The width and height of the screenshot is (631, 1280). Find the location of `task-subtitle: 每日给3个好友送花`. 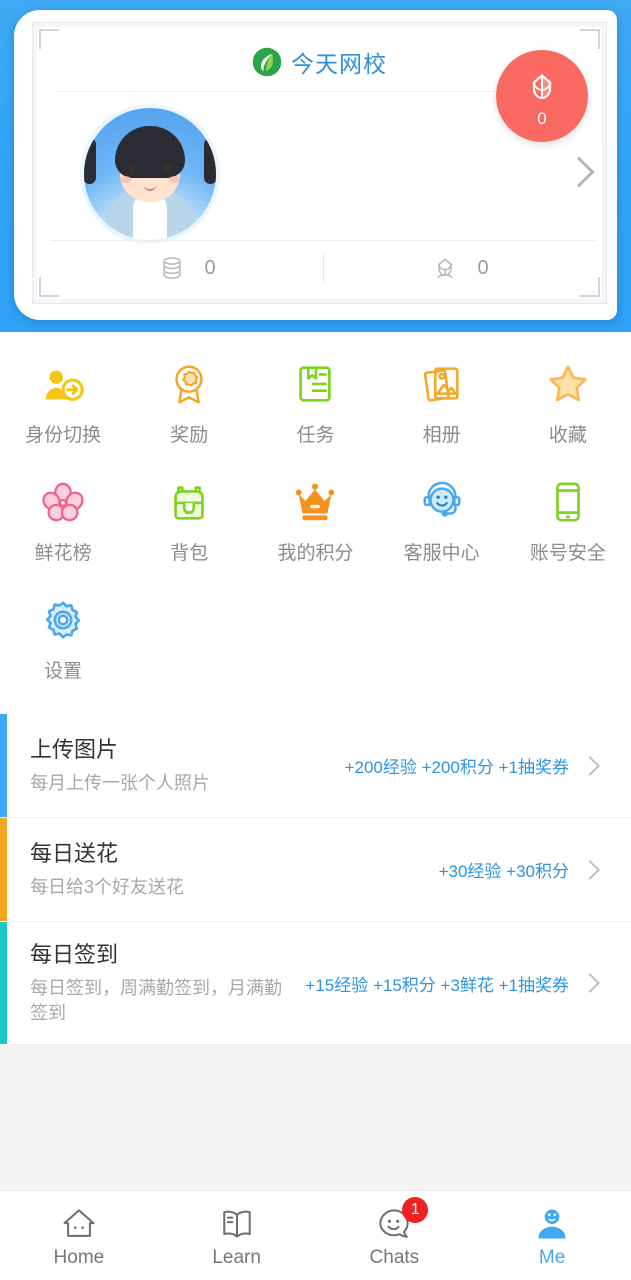

task-subtitle: 每日给3个好友送花 is located at coordinates (107, 886).